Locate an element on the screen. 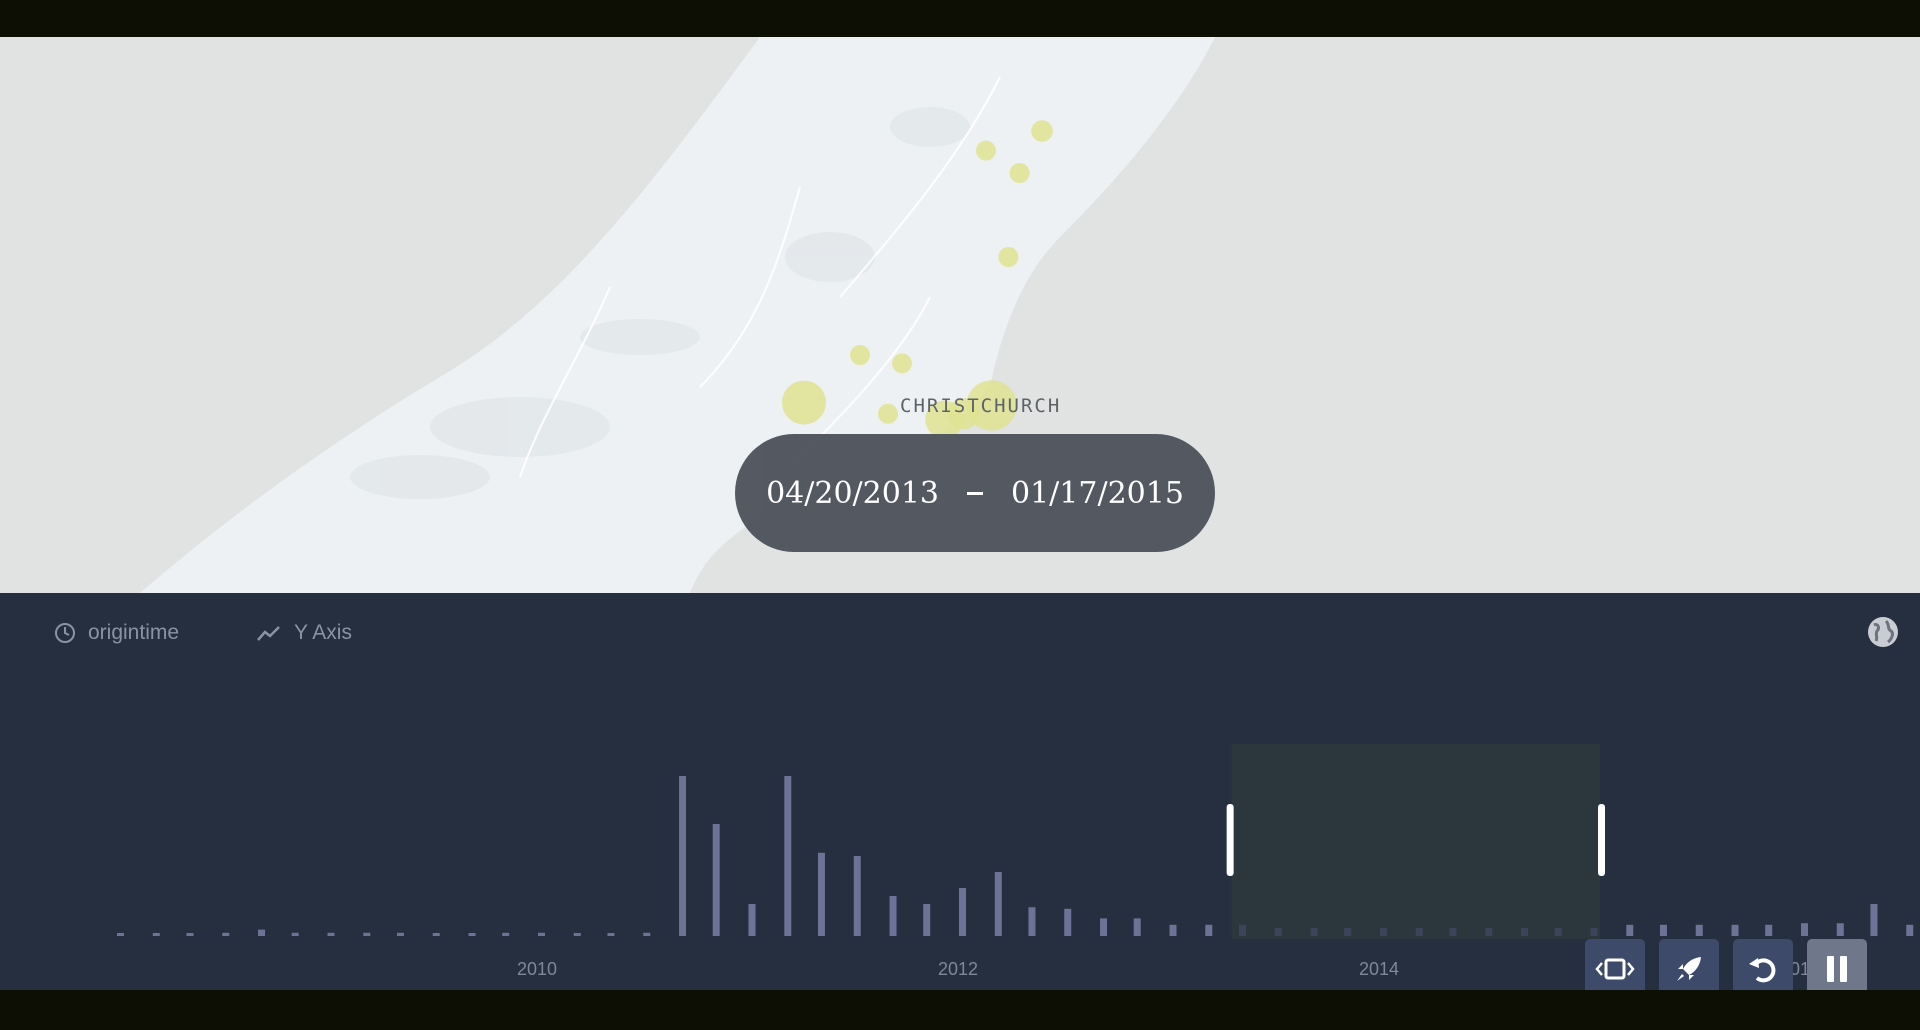 The width and height of the screenshot is (1920, 1030). speed-button is located at coordinates (1689, 964).